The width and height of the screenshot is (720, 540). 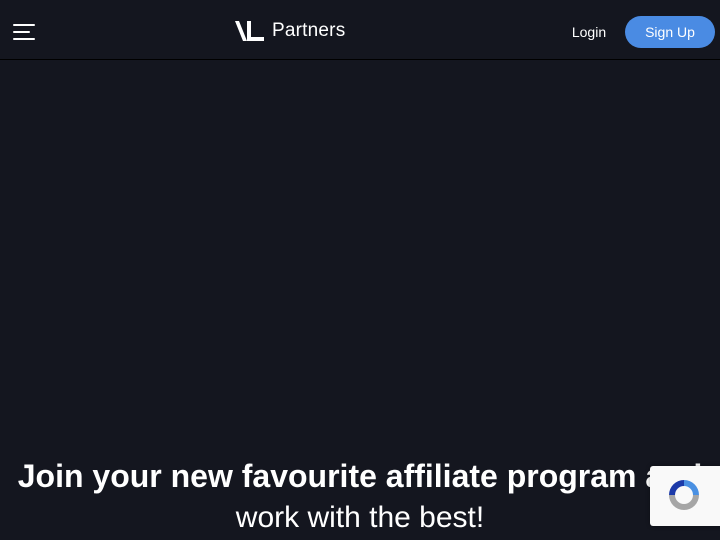 What do you see at coordinates (670, 32) in the screenshot?
I see `signup-button: Sign Up` at bounding box center [670, 32].